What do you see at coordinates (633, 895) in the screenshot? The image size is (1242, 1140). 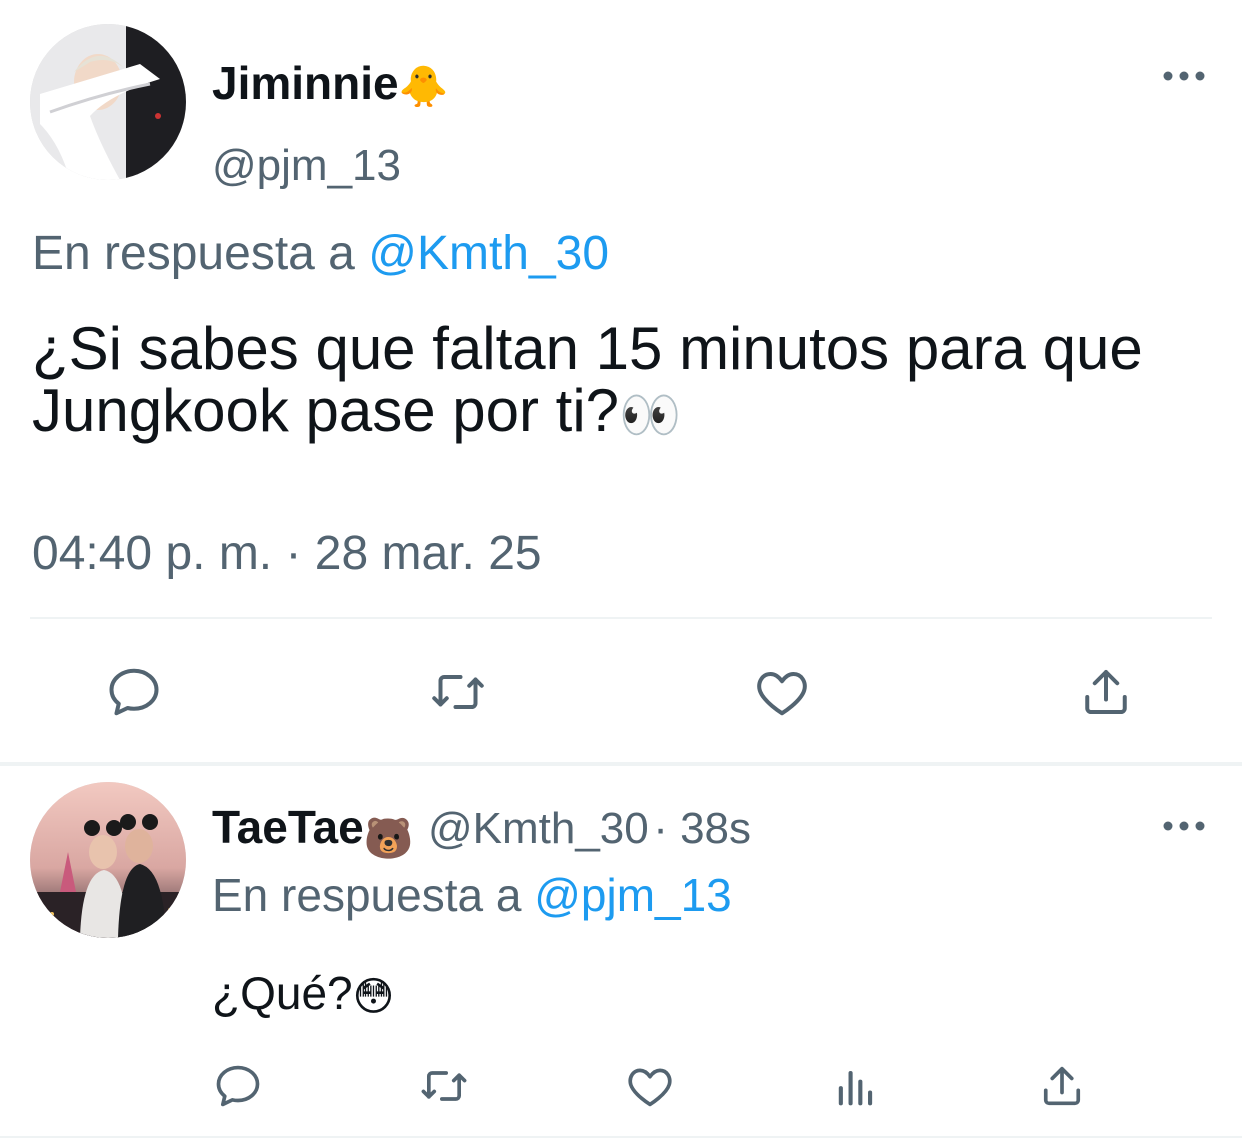 I see `reply-to-link: @pjm_13` at bounding box center [633, 895].